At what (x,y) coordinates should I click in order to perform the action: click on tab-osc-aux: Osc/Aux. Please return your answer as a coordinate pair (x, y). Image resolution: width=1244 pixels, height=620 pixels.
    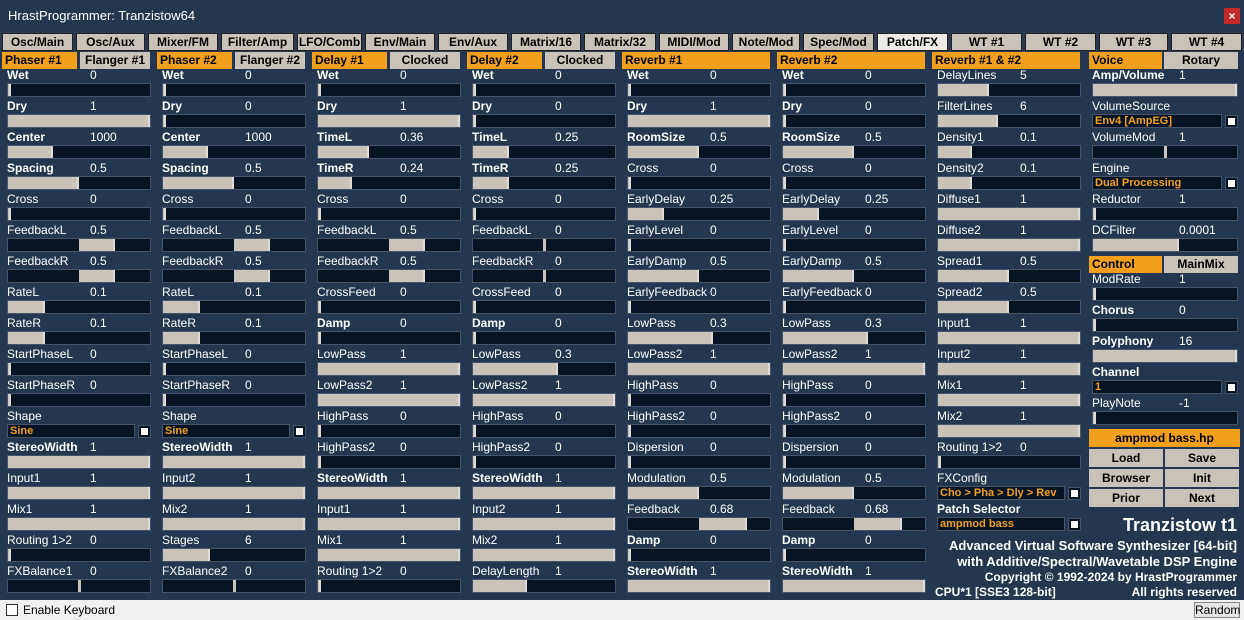
    Looking at the image, I should click on (110, 42).